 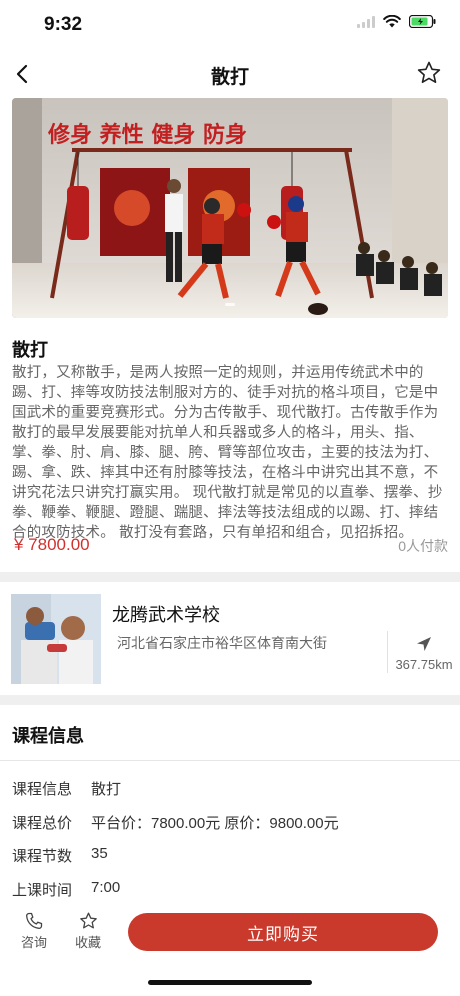 What do you see at coordinates (166, 615) in the screenshot?
I see `school-name: 龙腾武术学校` at bounding box center [166, 615].